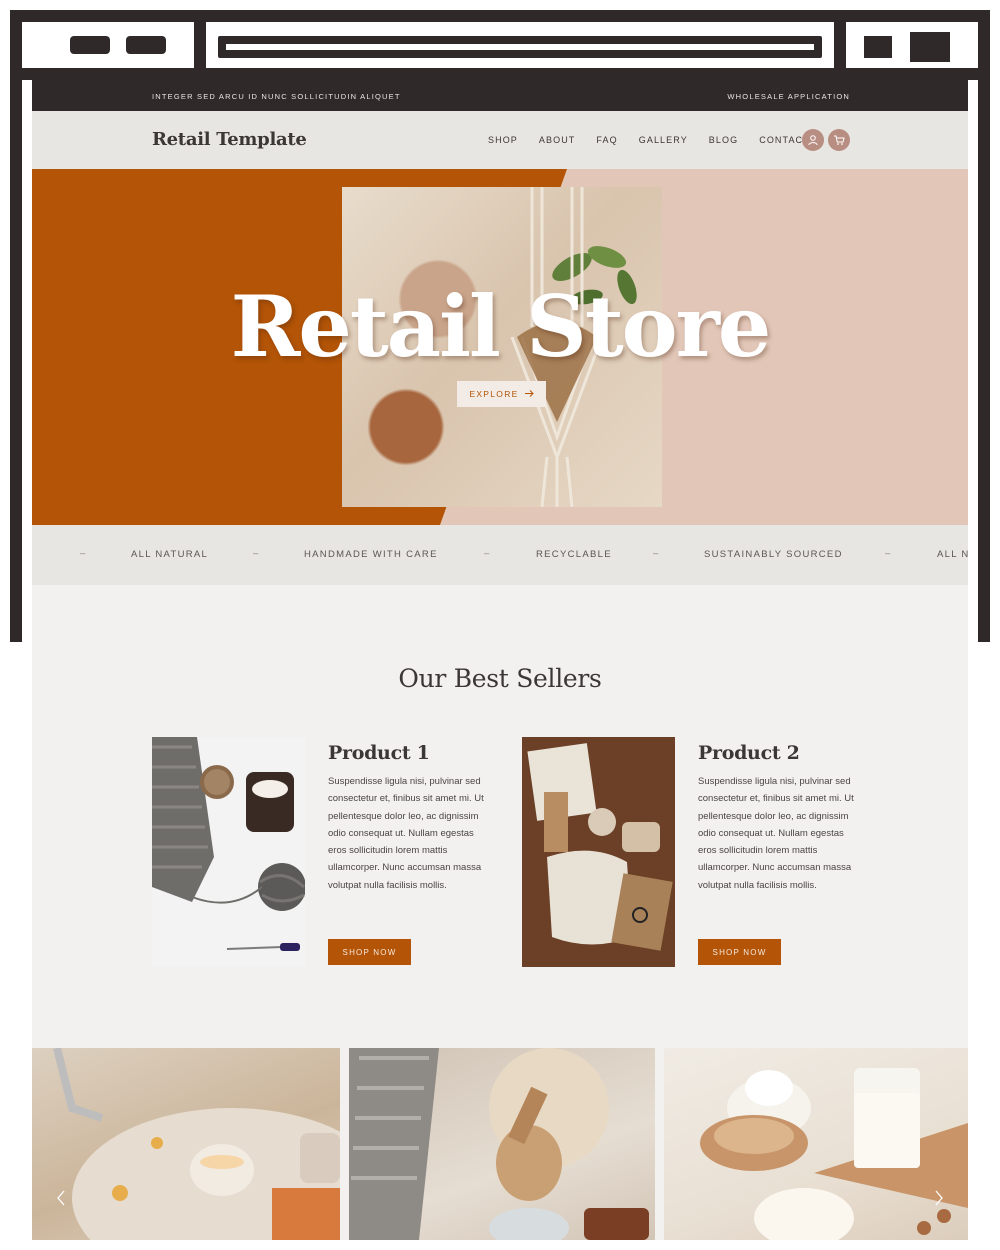 The height and width of the screenshot is (1250, 1000). I want to click on carousel-next-button, so click(939, 1200).